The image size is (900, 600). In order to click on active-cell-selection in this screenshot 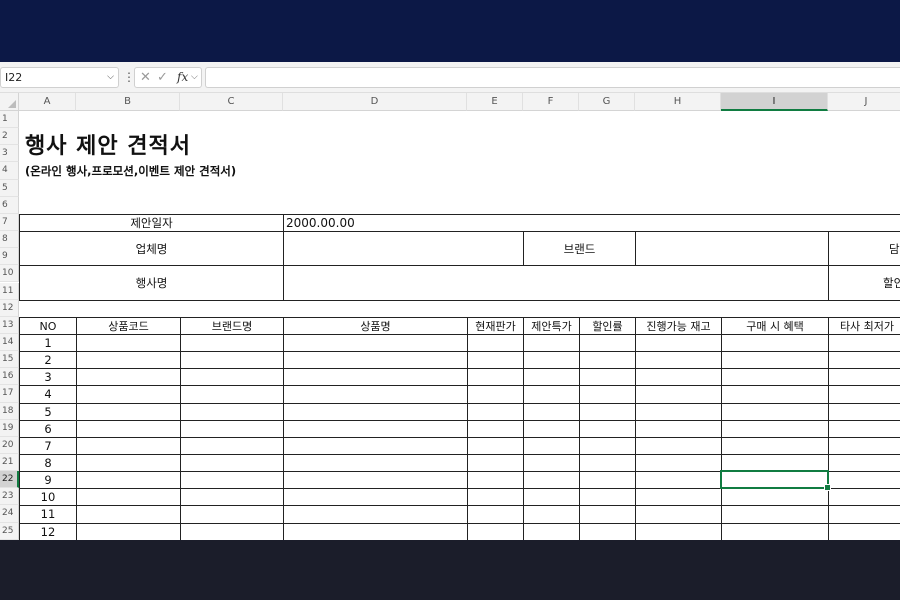, I will do `click(775, 481)`.